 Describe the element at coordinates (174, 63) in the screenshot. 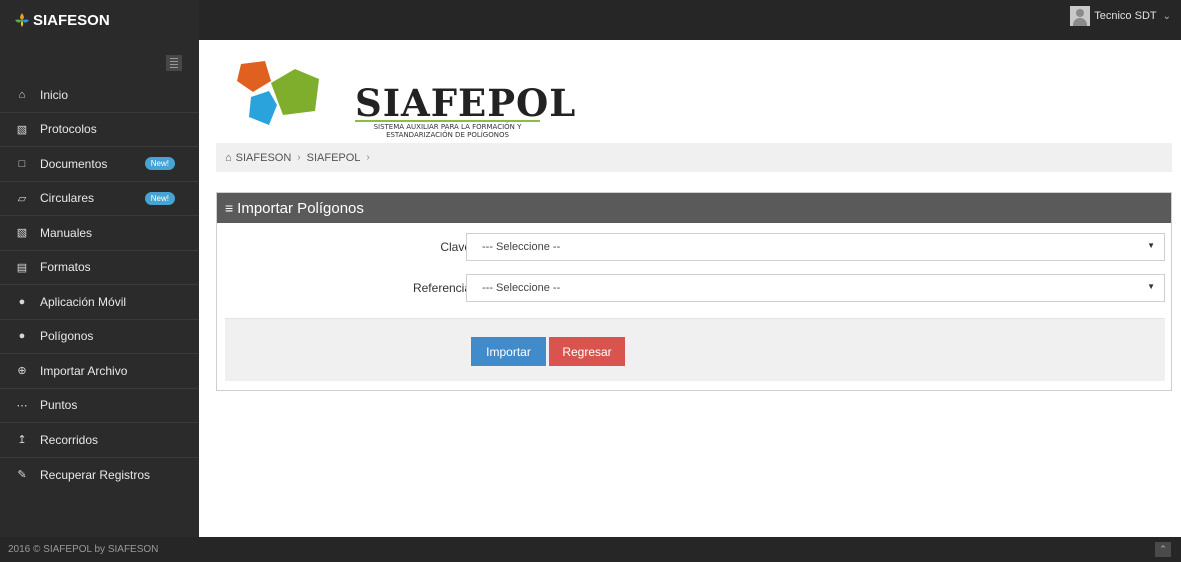

I see `sidebar-toggle-icon` at that location.